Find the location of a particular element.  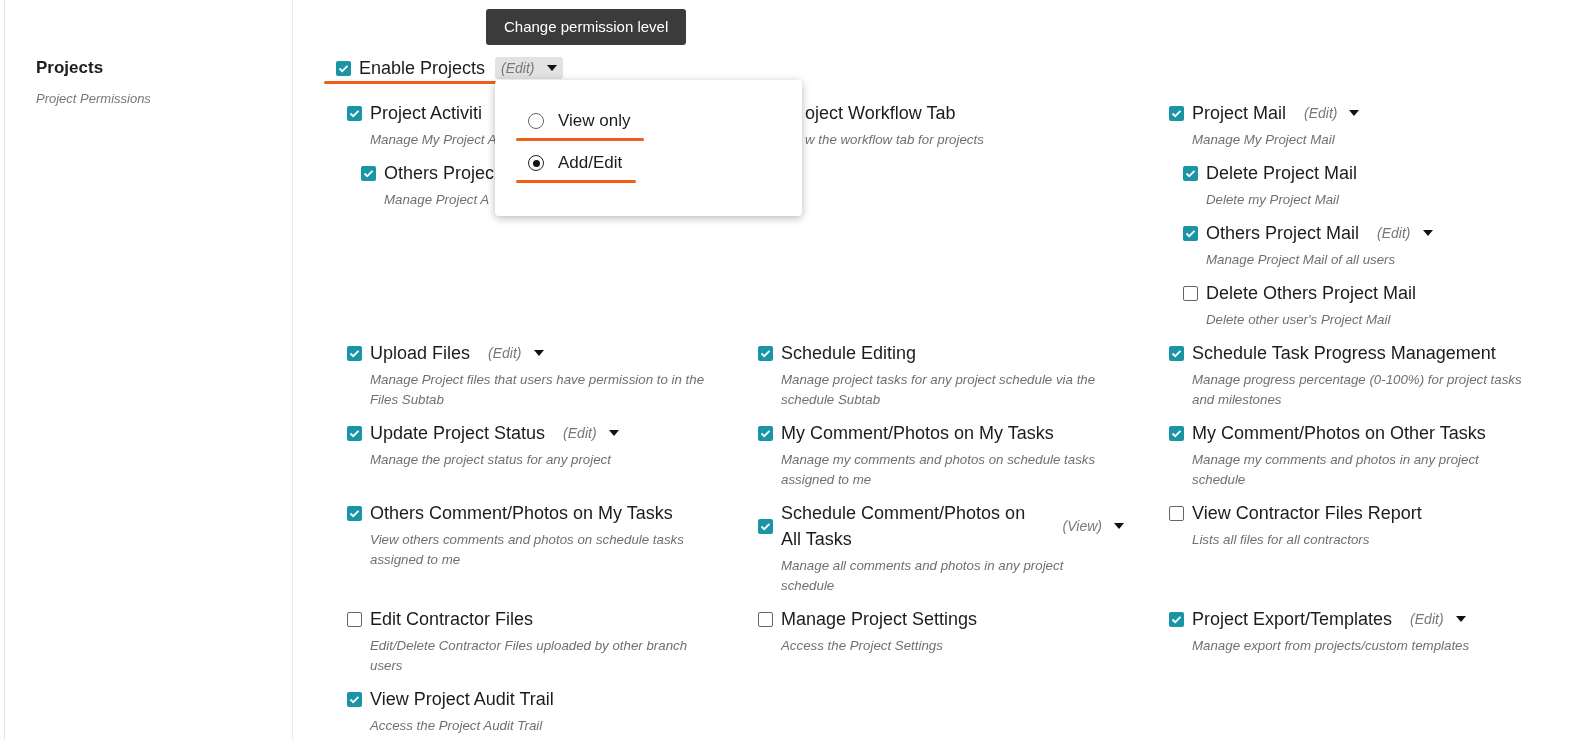

permission-description: Manage progress percentage (0-100%) for project tasks and milestones is located at coordinates (1357, 390).